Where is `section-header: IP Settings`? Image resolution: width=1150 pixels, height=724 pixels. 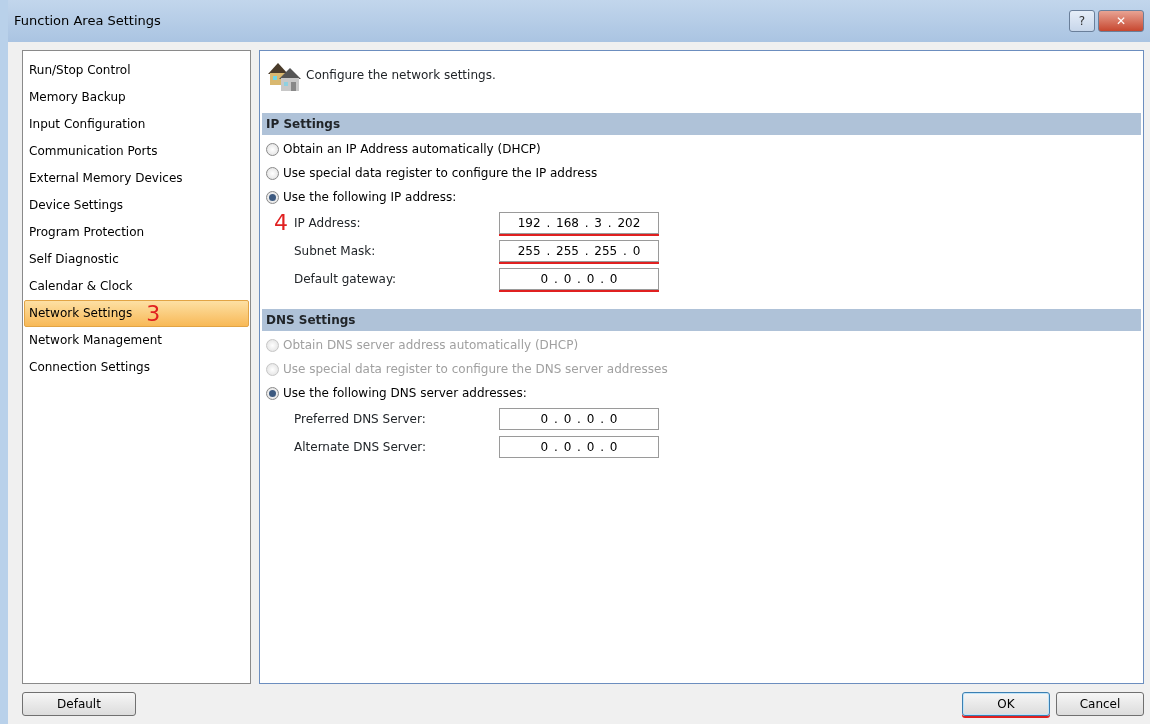 section-header: IP Settings is located at coordinates (701, 124).